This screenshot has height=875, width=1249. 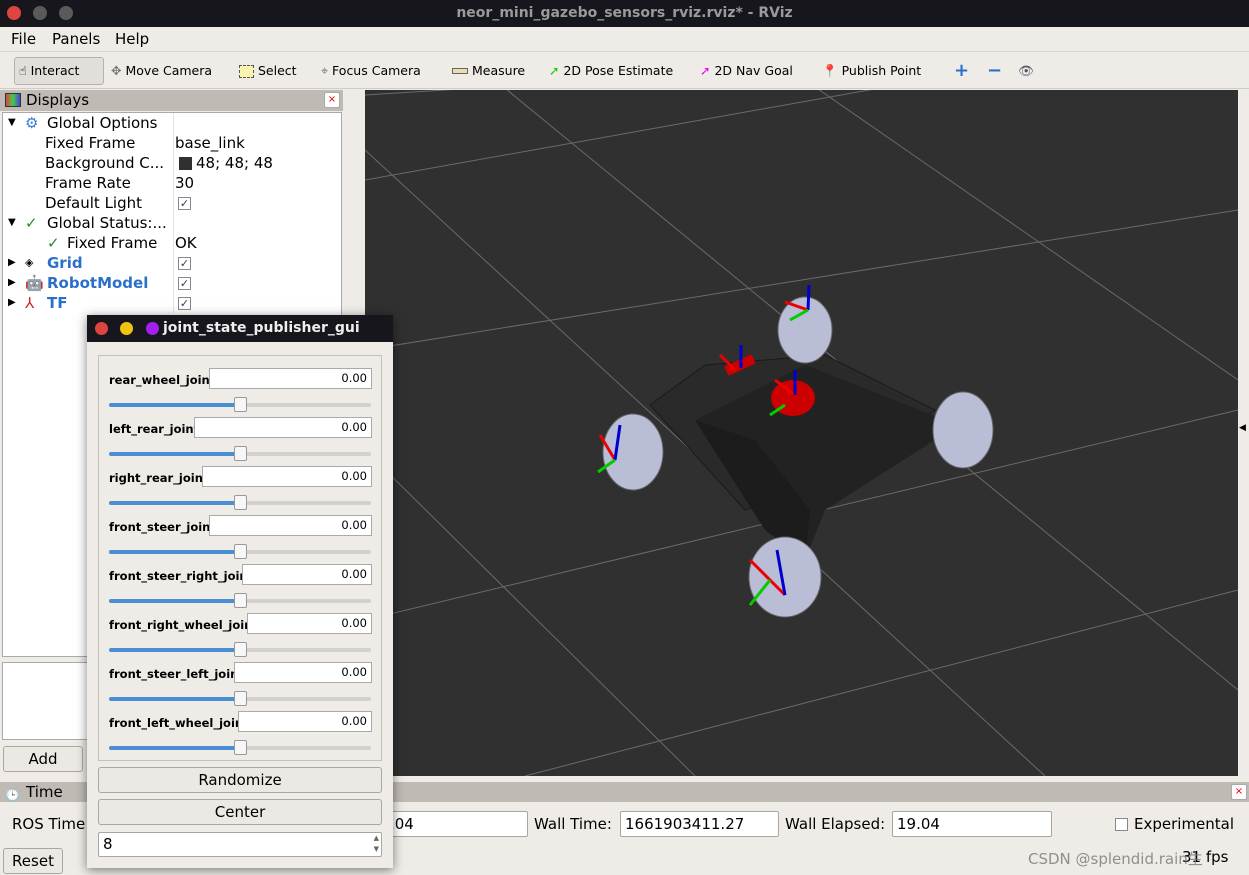 I want to click on minimize-window-button, so click(x=40, y=13).